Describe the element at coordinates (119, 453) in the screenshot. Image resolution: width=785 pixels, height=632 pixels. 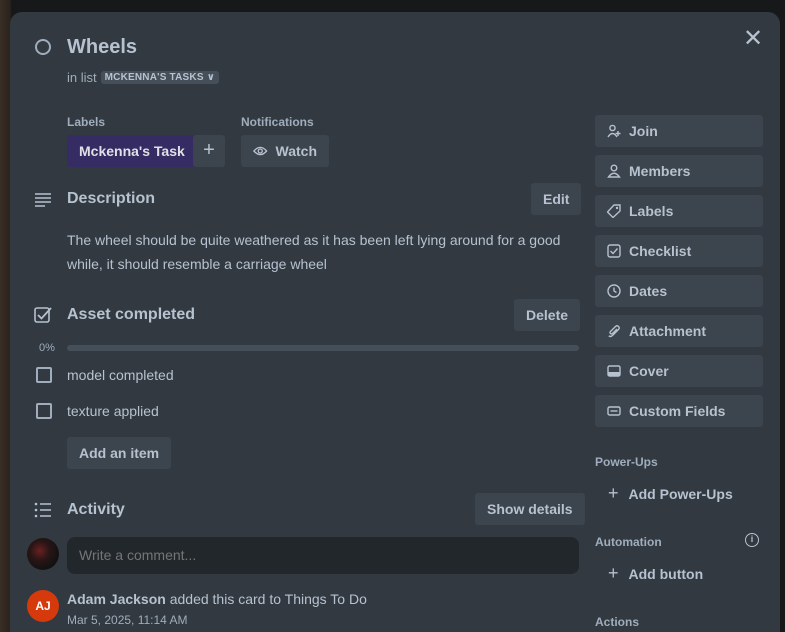
I see `add-checklist-item-button: Add an item` at that location.